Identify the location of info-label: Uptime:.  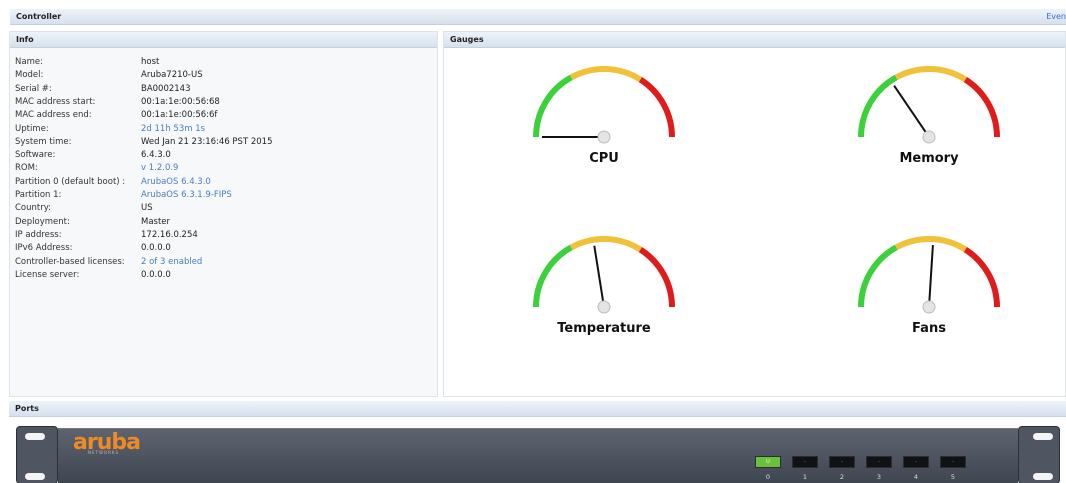
(32, 128).